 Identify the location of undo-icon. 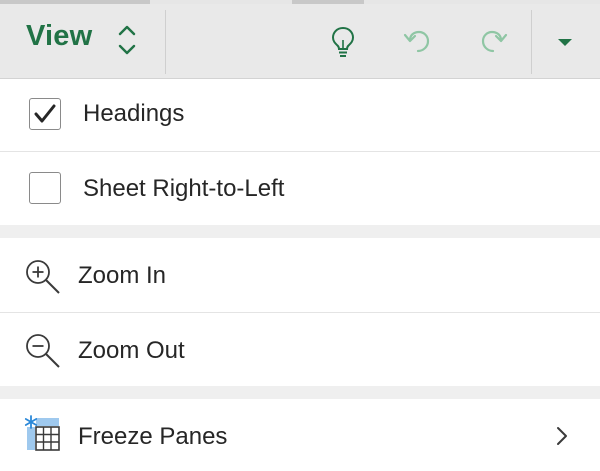
(416, 41).